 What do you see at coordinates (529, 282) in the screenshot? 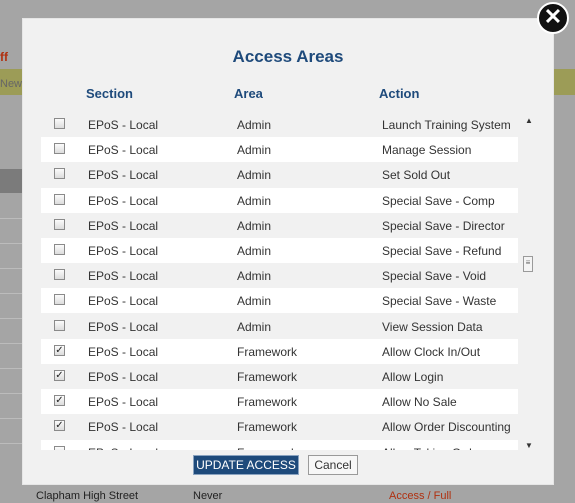
I see `list-scrollbar: ▲ ≡ ▼` at bounding box center [529, 282].